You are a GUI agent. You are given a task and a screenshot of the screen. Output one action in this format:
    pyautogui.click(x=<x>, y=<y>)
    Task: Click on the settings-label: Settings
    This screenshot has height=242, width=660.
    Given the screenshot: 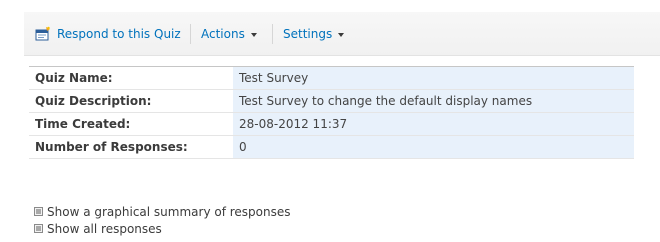 What is the action you would take?
    pyautogui.click(x=308, y=34)
    